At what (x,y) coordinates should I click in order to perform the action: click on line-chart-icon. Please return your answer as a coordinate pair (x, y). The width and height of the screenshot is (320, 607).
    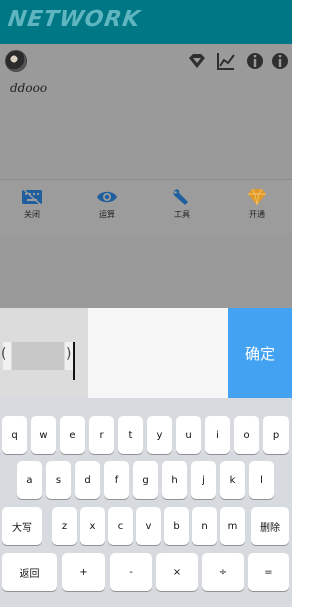
    Looking at the image, I should click on (226, 61).